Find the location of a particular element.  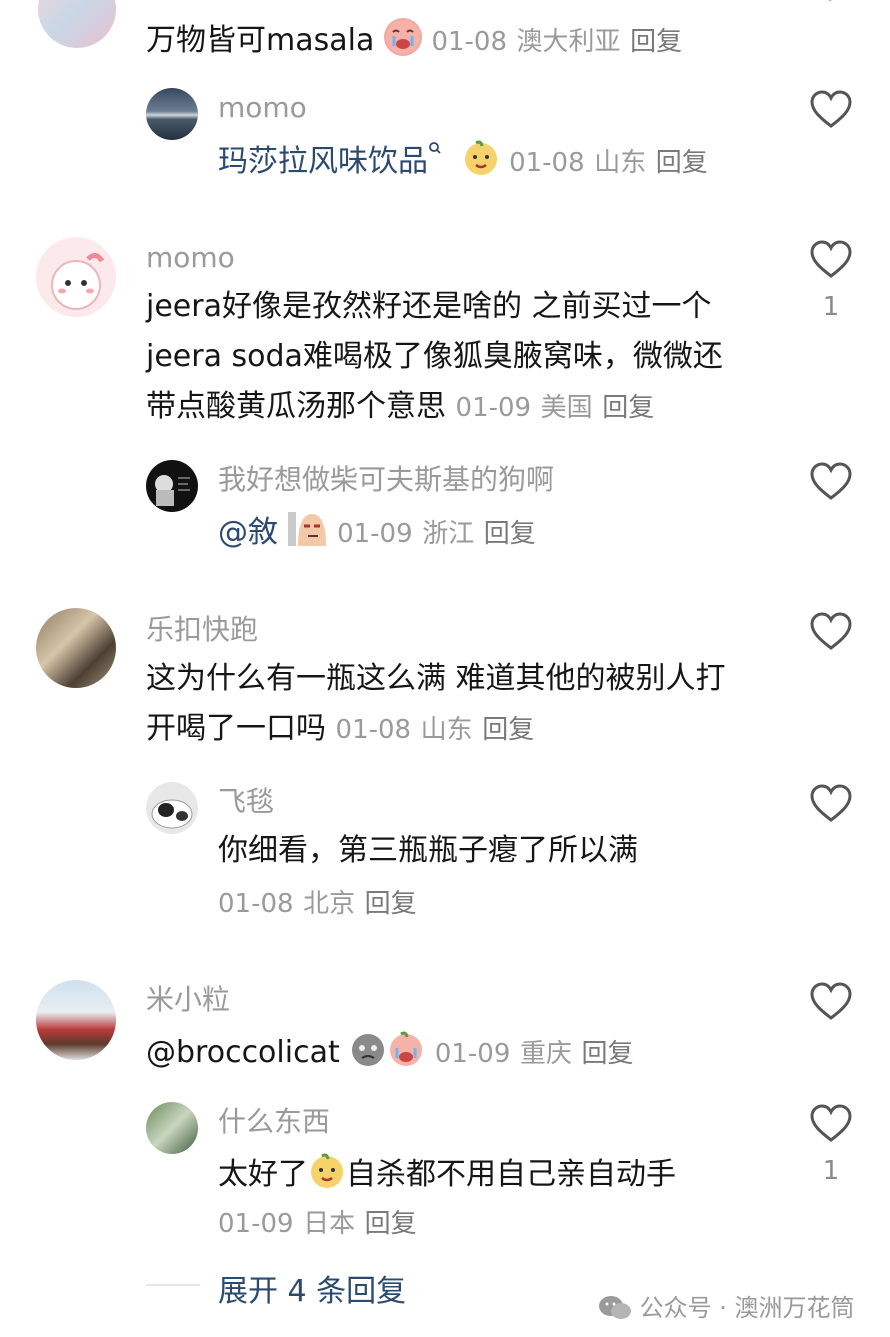

comment-location: 美国 is located at coordinates (566, 408).